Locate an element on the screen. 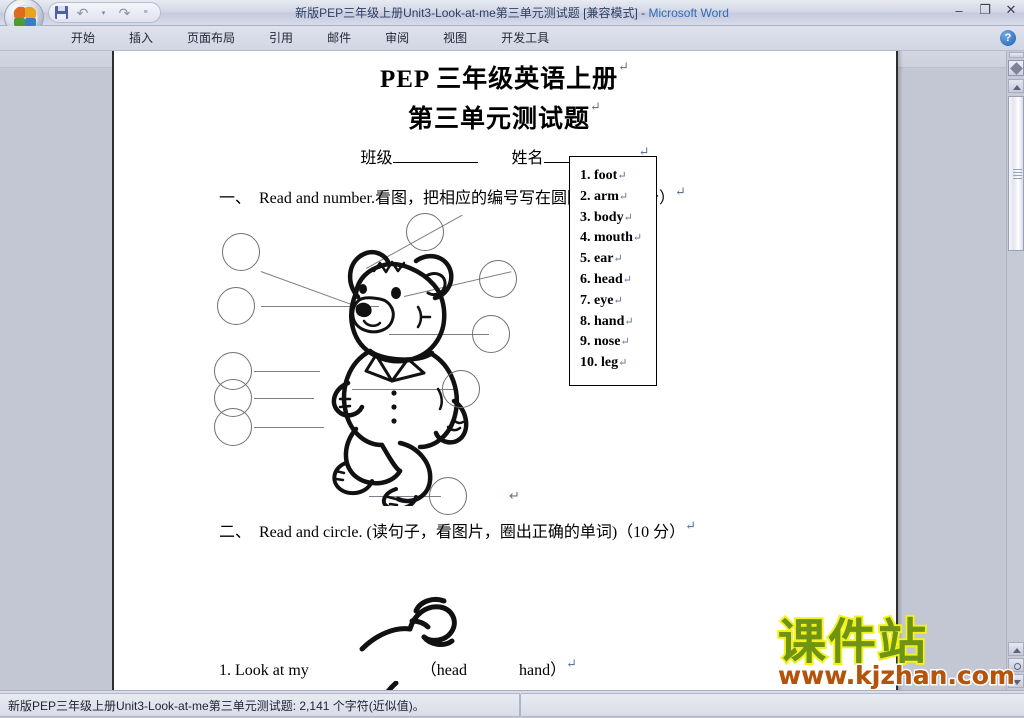  word-list-item: 5. ear↵ is located at coordinates (601, 259).